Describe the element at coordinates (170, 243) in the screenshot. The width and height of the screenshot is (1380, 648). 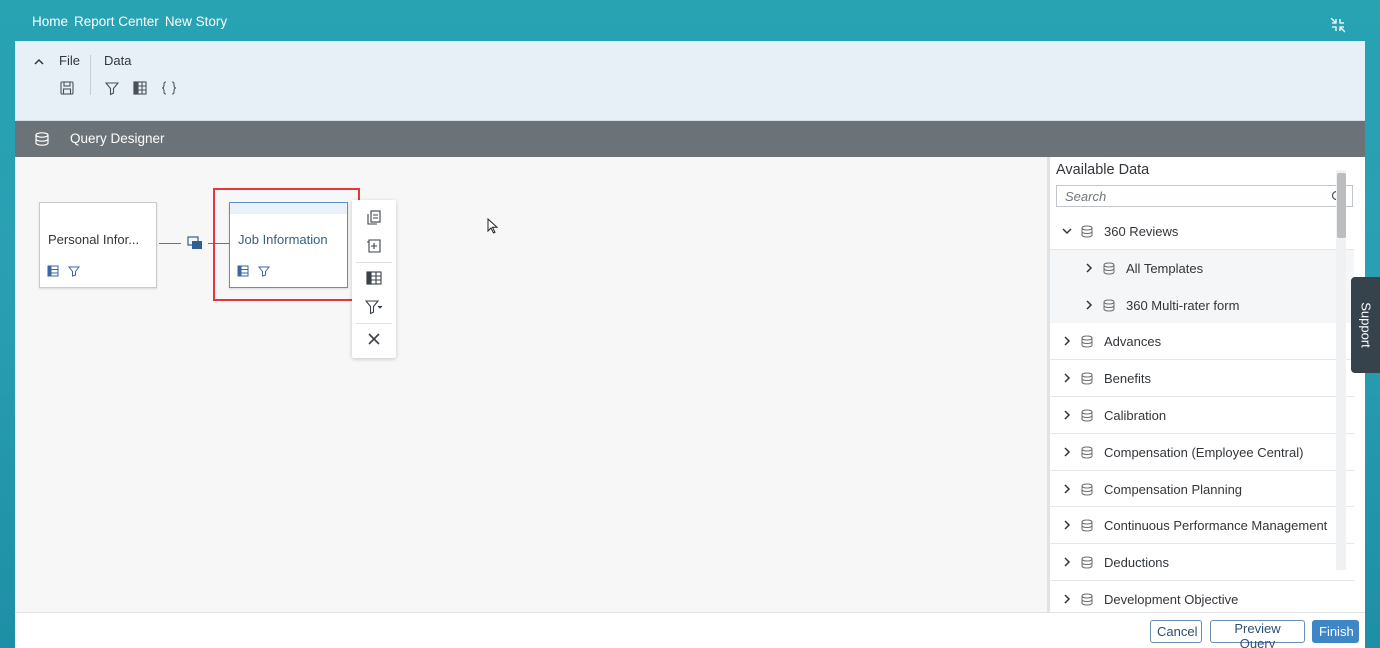
I see `join-line` at that location.